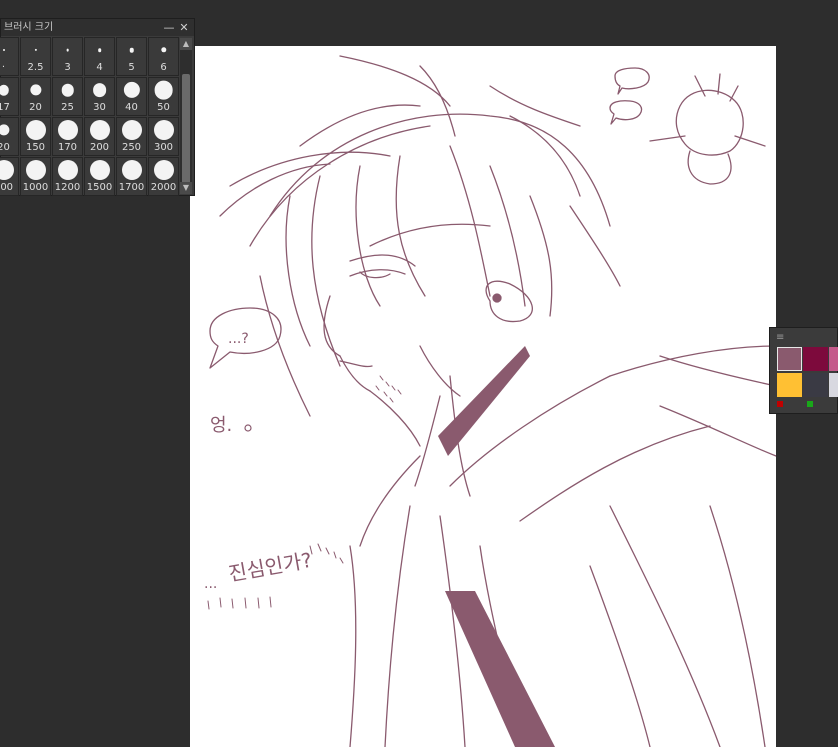 This screenshot has height=747, width=838. I want to click on brush-size-option: 50, so click(163, 96).